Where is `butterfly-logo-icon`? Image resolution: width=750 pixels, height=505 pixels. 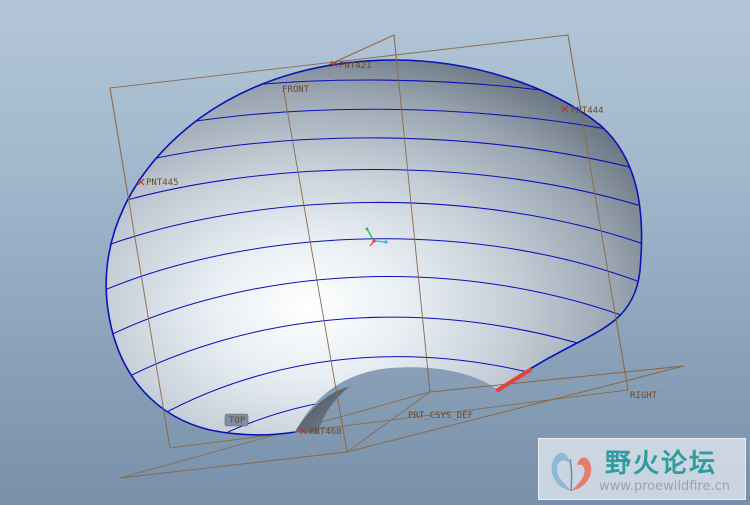
butterfly-logo-icon is located at coordinates (571, 472).